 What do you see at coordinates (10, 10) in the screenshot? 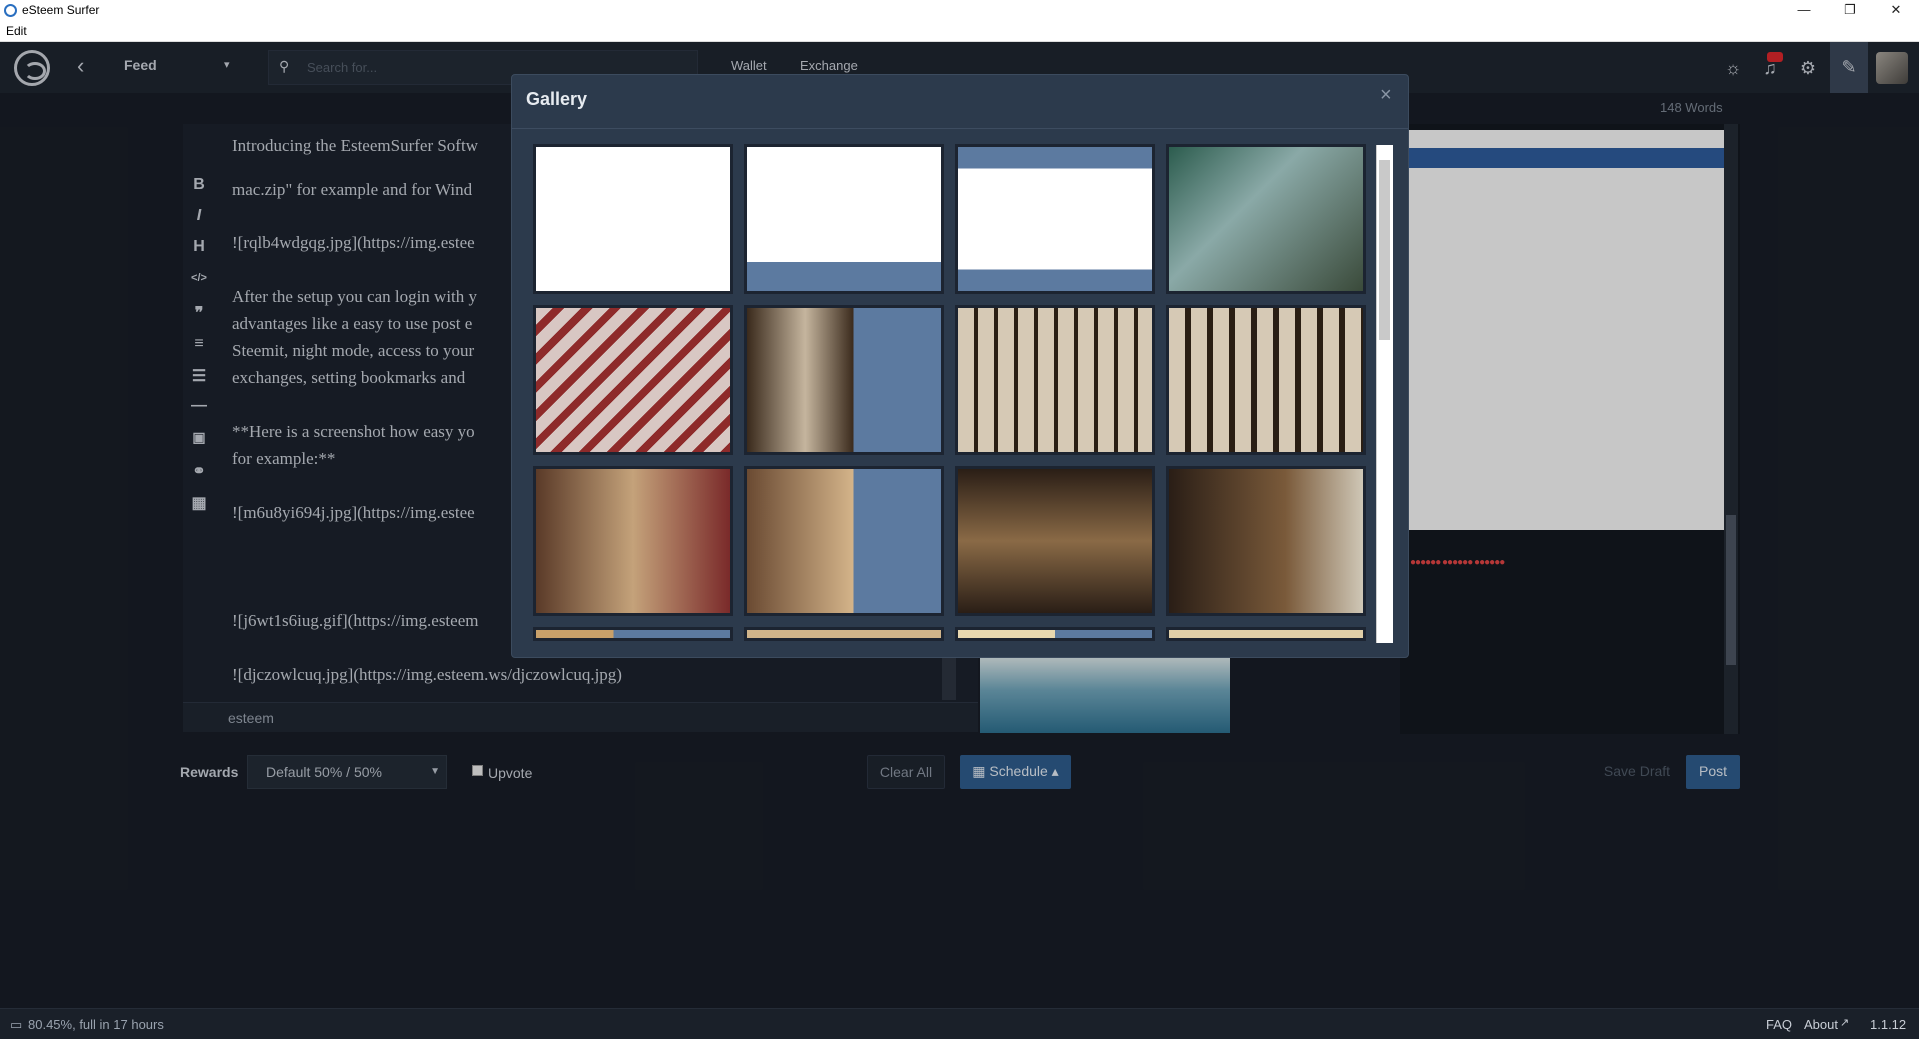
I see `app-icon` at bounding box center [10, 10].